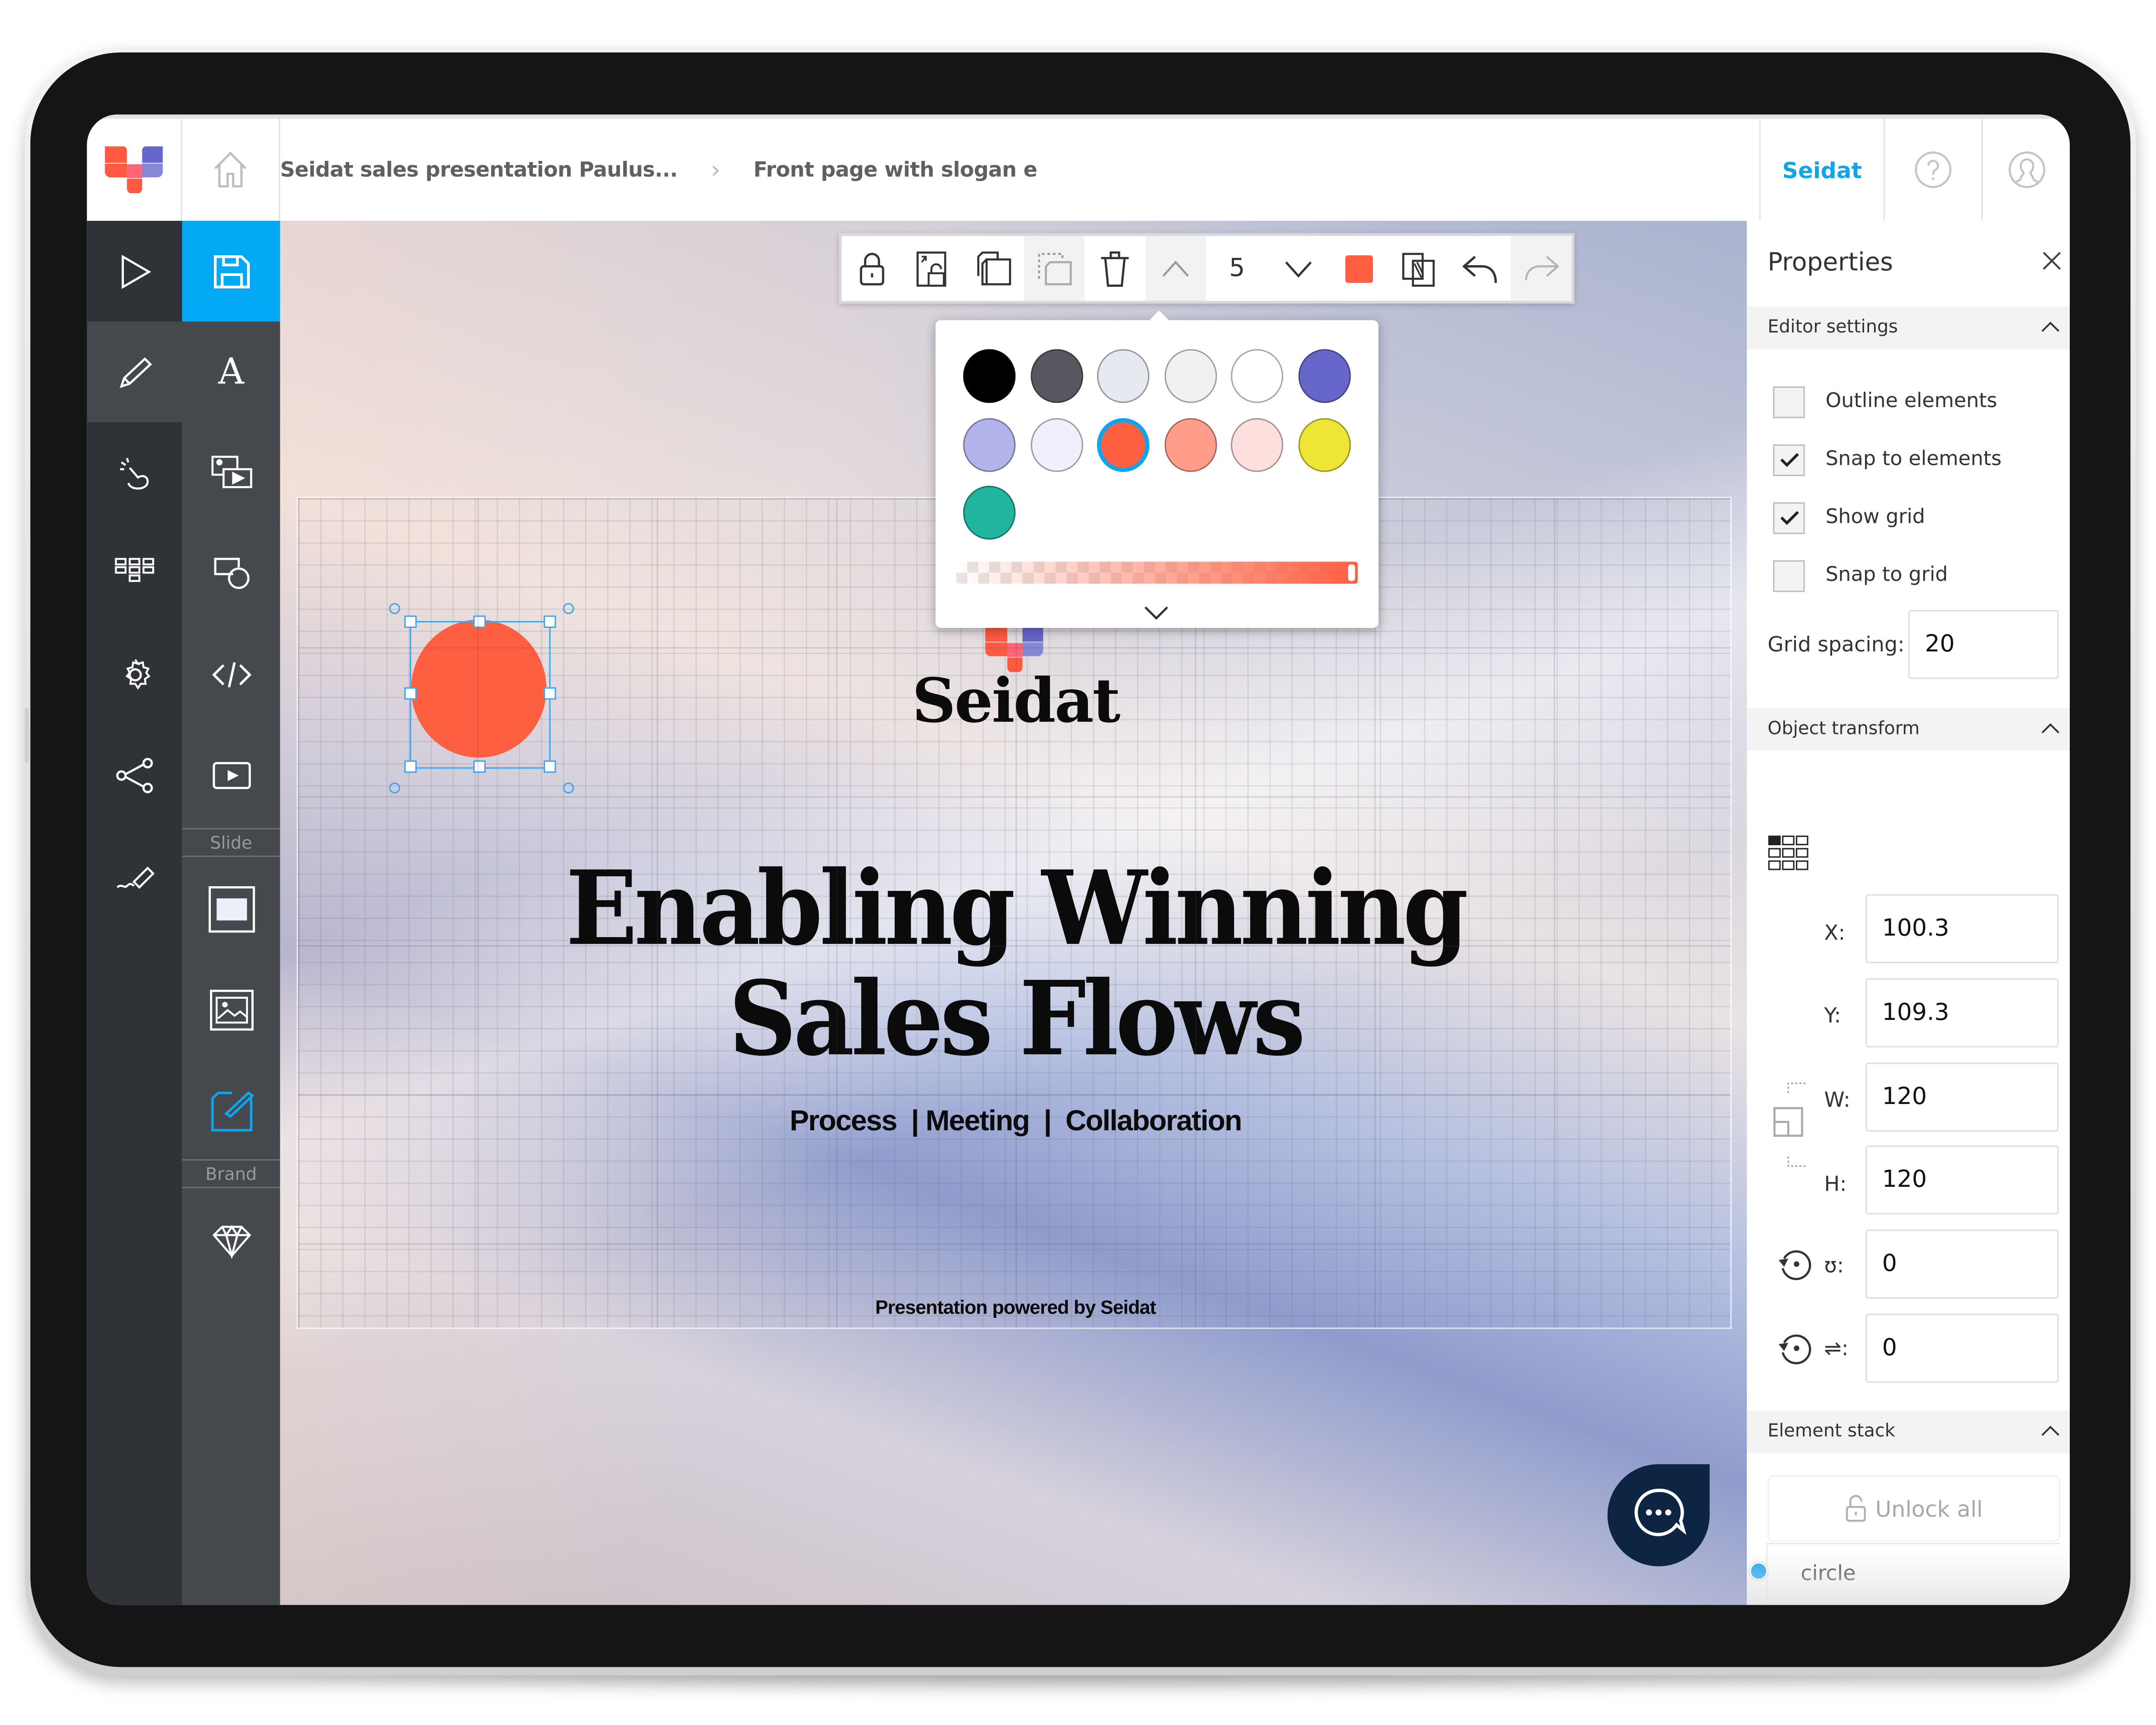  I want to click on layer-down-button, so click(1297, 269).